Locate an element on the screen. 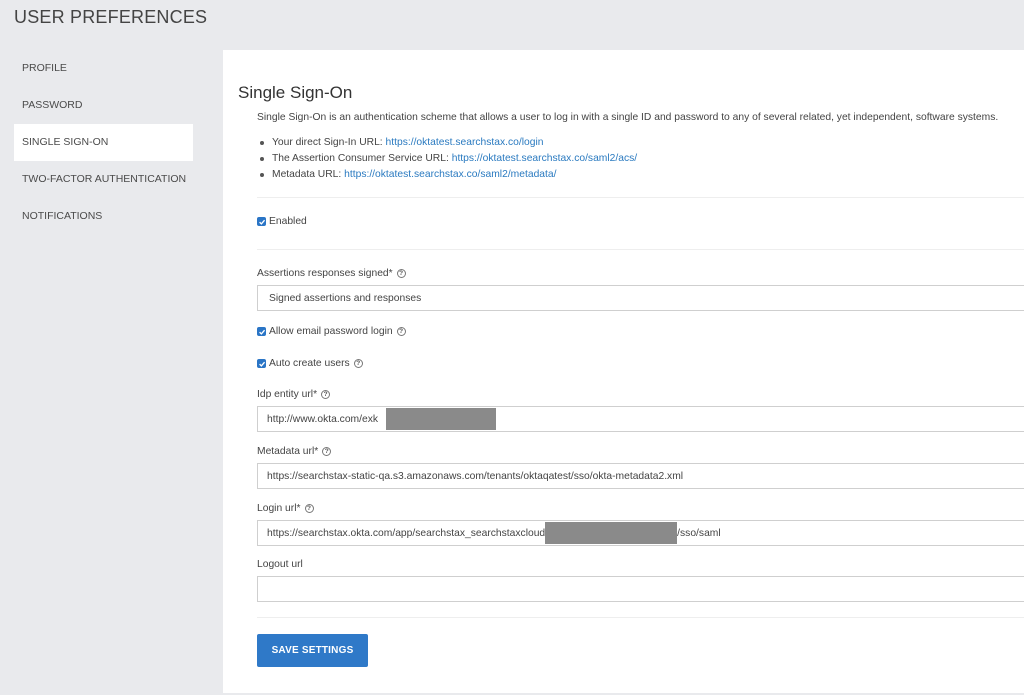 This screenshot has height=695, width=1024. allow-email-checkbox is located at coordinates (261, 331).